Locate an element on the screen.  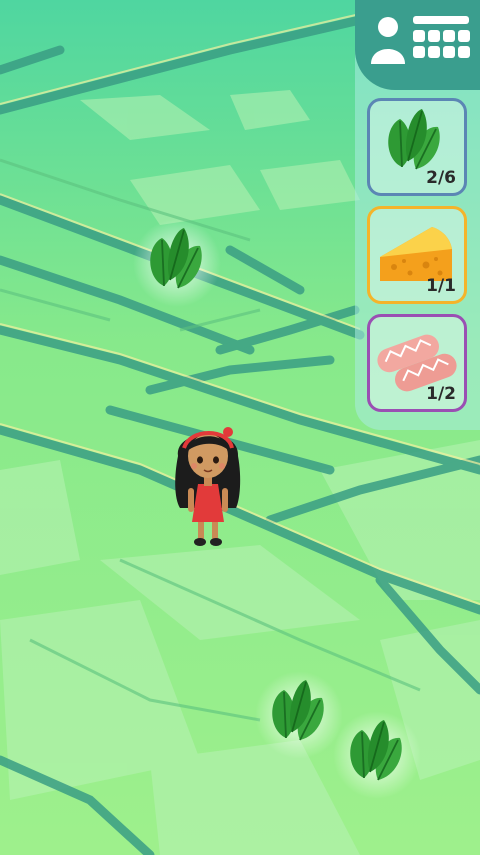
inventory-card-spinach: 2/6 is located at coordinates (417, 147).